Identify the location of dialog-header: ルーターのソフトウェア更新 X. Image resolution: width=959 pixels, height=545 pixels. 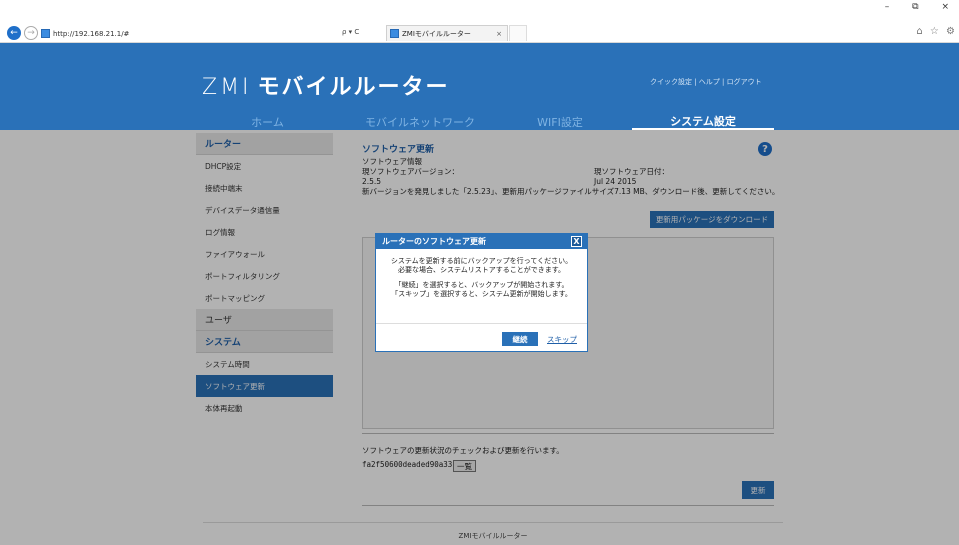
(481, 241).